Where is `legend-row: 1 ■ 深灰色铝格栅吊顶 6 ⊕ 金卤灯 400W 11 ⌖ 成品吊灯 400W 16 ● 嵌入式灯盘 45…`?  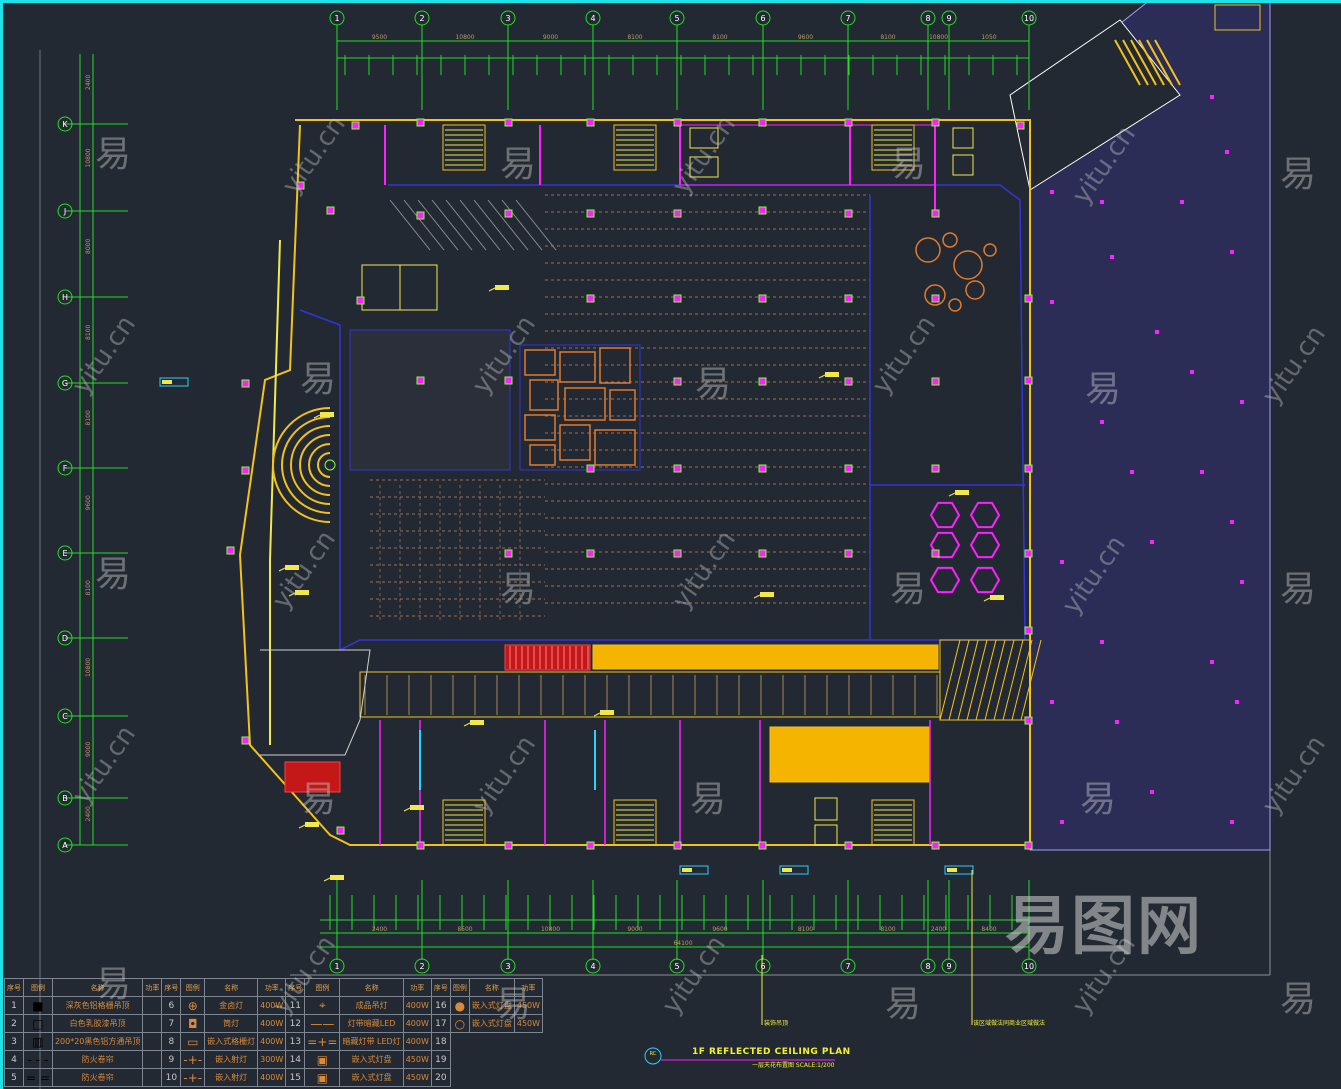
legend-row: 1 ■ 深灰色铝格栅吊顶 6 ⊕ 金卤灯 400W 11 ⌖ 成品吊灯 400W 16 ● 嵌入式灯盘 45… is located at coordinates (274, 1005).